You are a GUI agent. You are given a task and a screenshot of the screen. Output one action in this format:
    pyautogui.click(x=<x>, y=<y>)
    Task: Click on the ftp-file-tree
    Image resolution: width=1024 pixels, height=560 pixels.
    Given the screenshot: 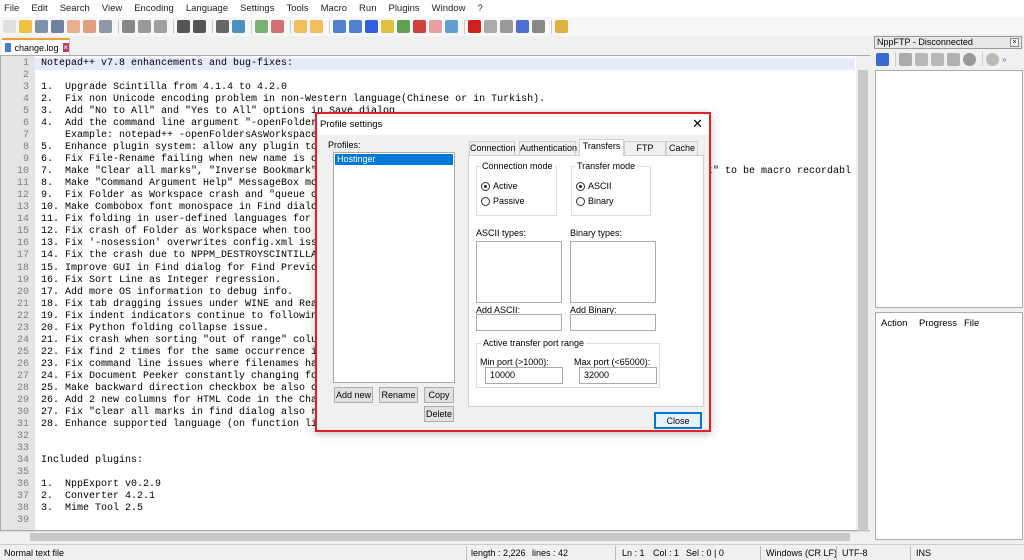 What is the action you would take?
    pyautogui.click(x=949, y=189)
    